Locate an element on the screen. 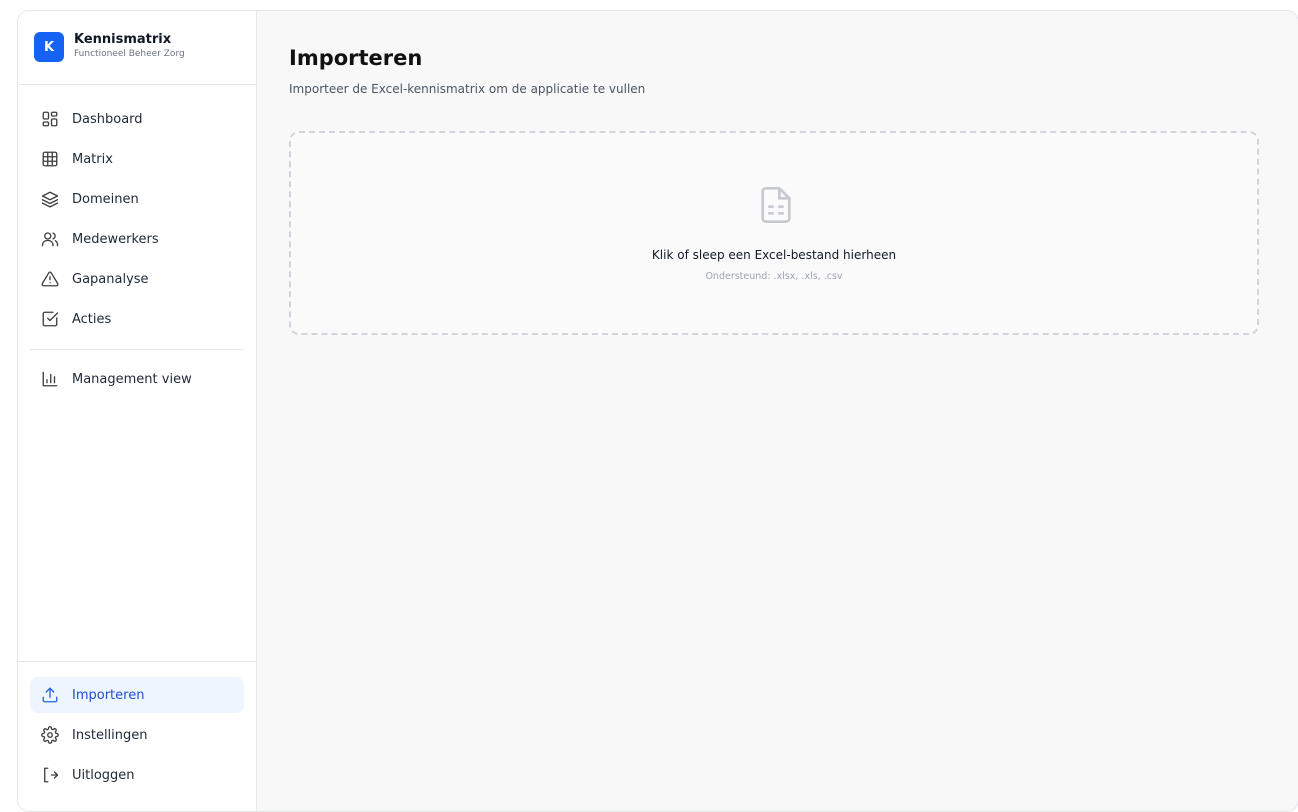 The width and height of the screenshot is (1298, 812). sidebar-item-medewerkers: Medewerkers is located at coordinates (137, 239).